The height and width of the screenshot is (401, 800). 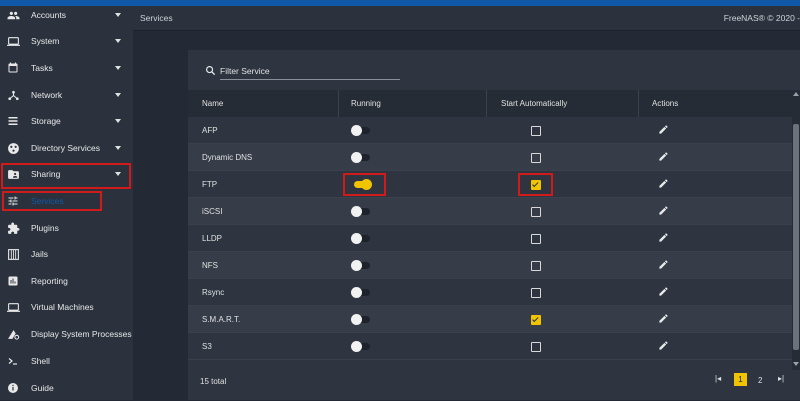 I want to click on sidebar-item-guide: Guide, so click(x=66, y=388).